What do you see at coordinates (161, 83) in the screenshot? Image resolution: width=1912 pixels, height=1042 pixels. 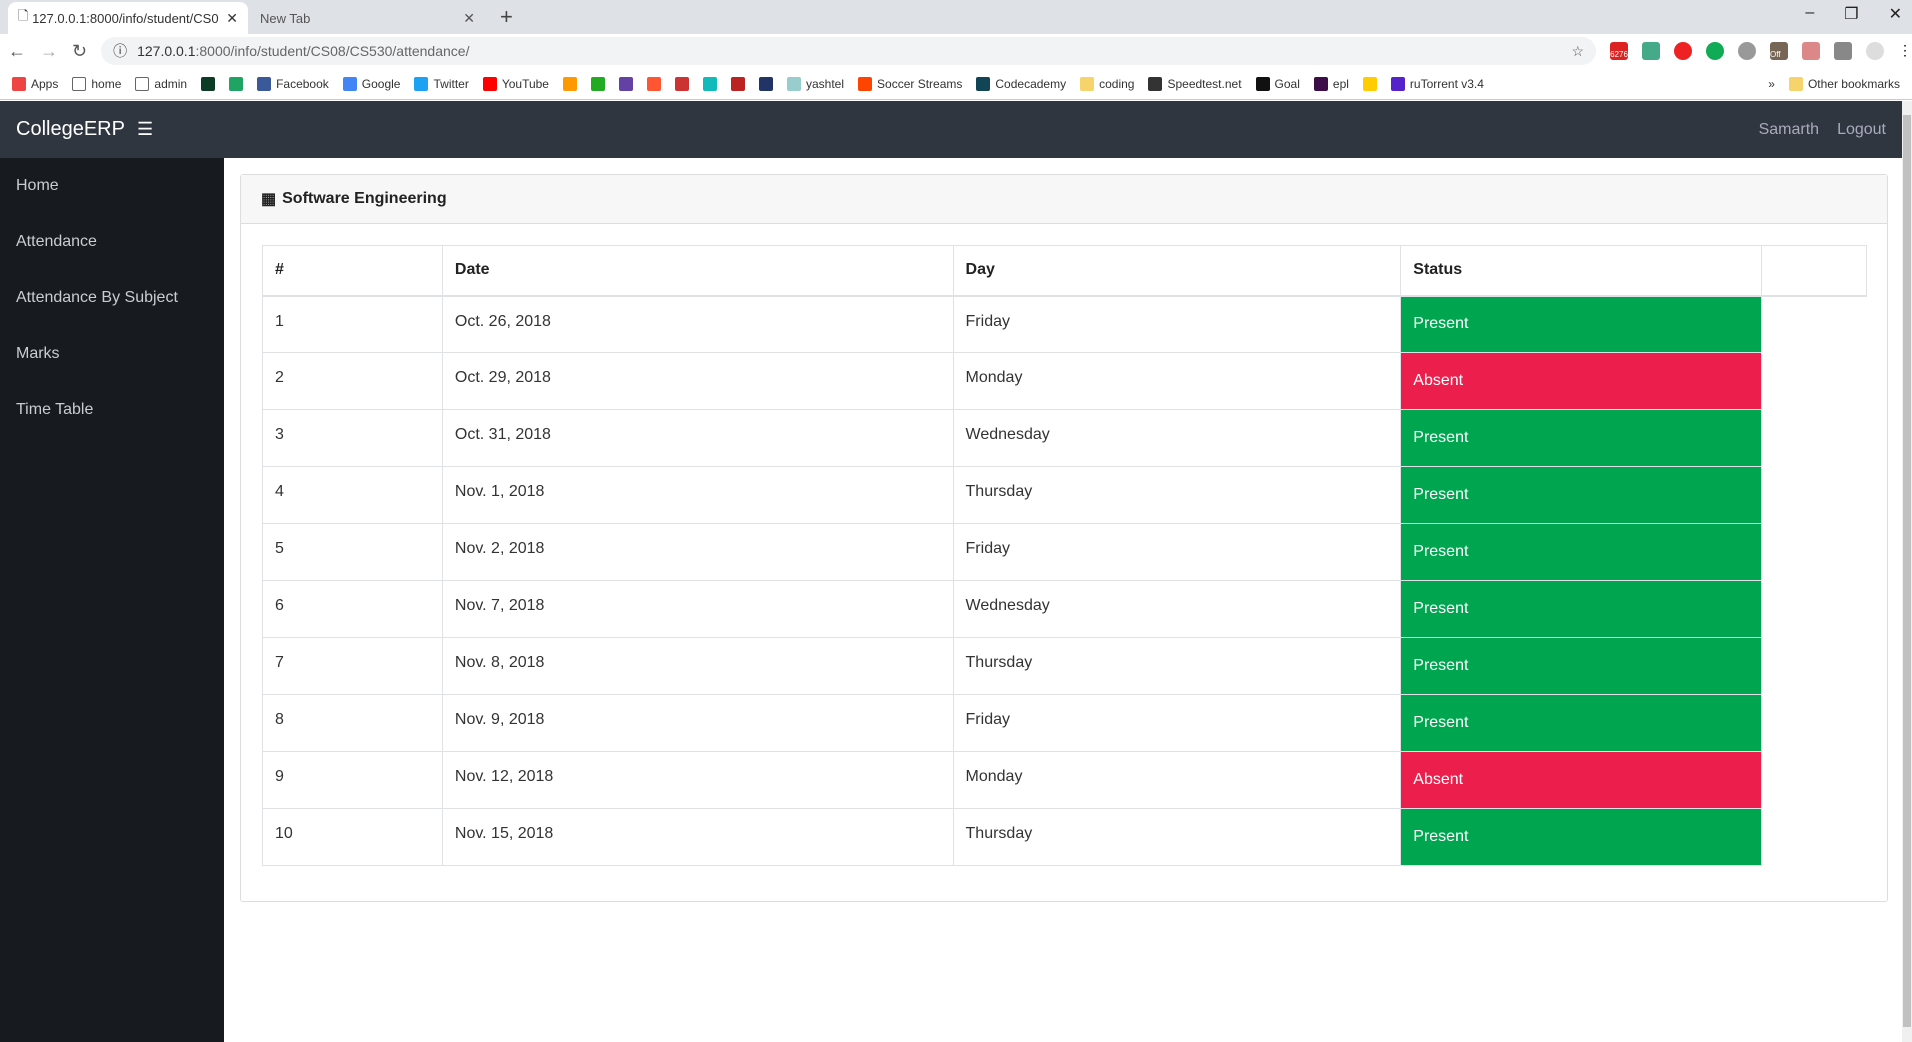 I see `bookmark-item: admin` at bounding box center [161, 83].